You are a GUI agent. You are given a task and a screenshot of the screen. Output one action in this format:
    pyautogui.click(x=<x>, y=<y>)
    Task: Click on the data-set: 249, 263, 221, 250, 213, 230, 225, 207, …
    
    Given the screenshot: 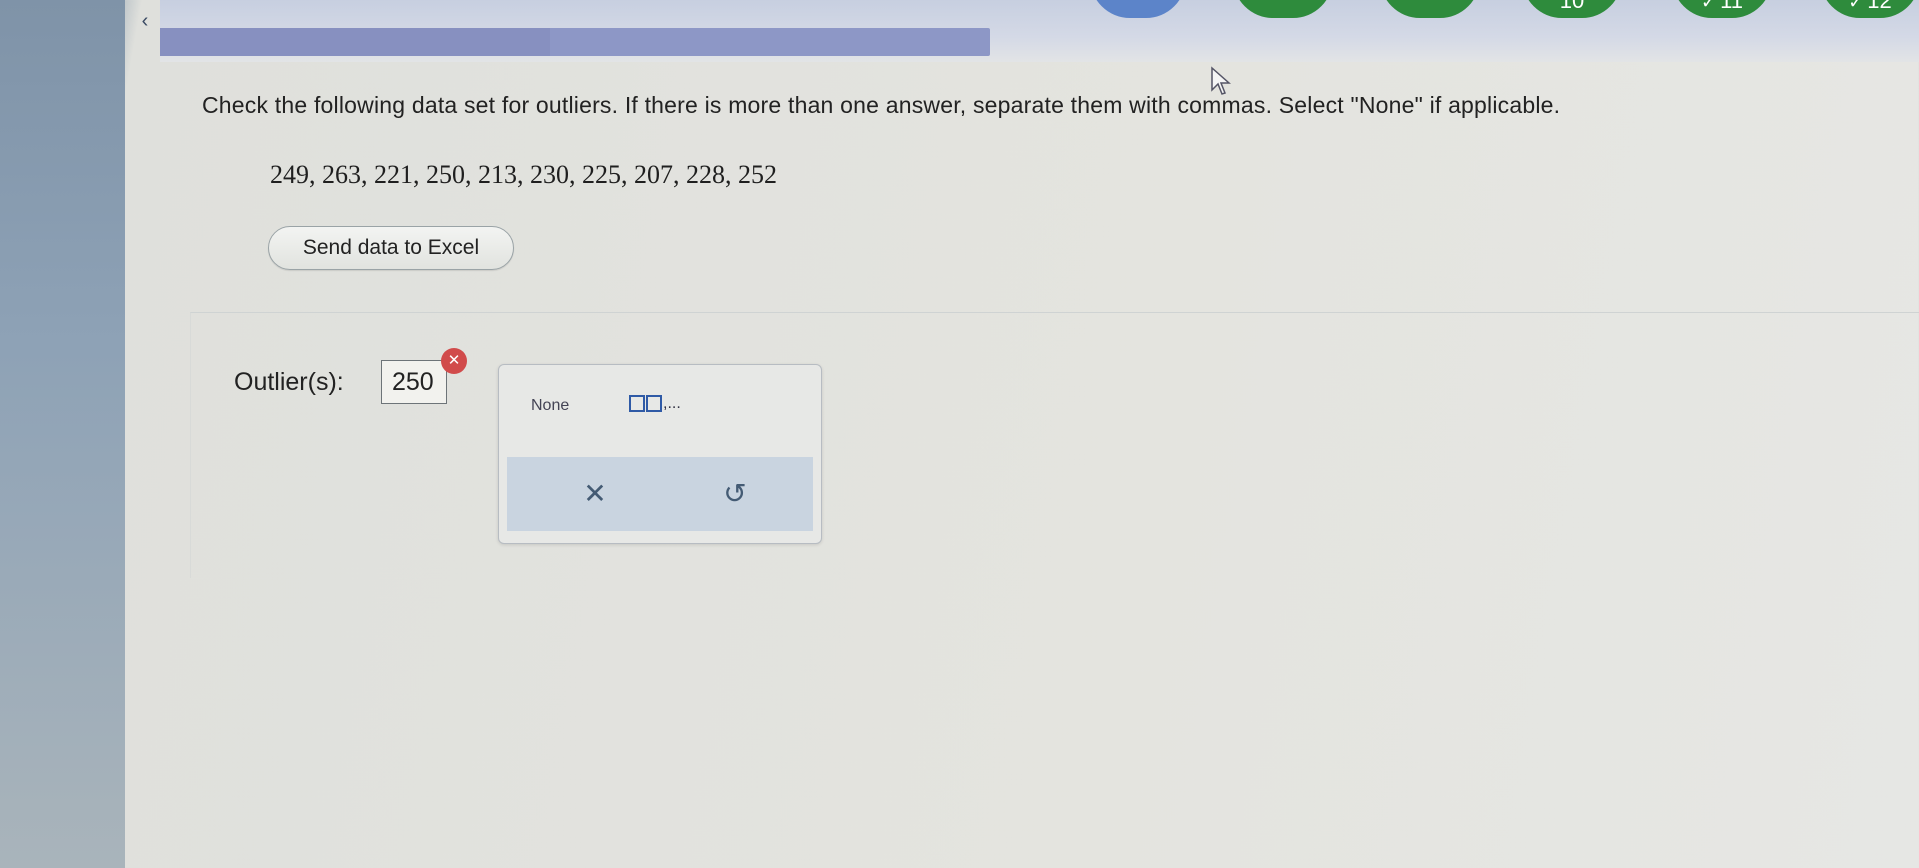 What is the action you would take?
    pyautogui.click(x=523, y=174)
    